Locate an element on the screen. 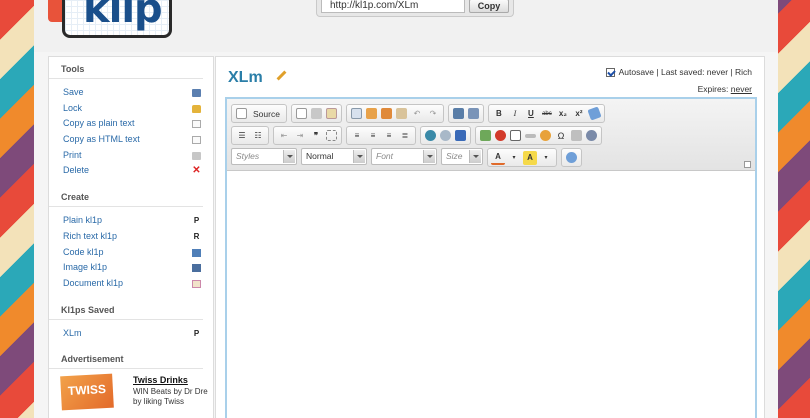 This screenshot has width=810, height=418. copy-plain-label: Copy as plain text is located at coordinates (99, 123).